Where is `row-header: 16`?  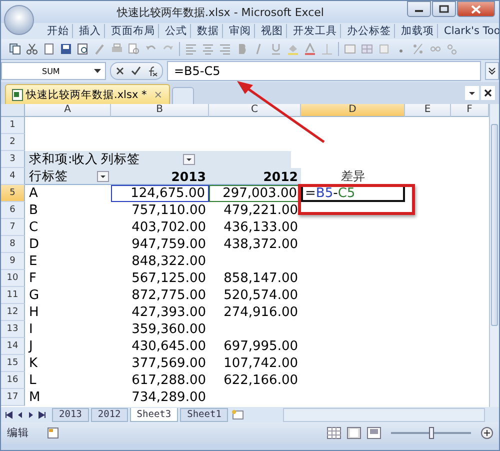 row-header: 16 is located at coordinates (13, 380).